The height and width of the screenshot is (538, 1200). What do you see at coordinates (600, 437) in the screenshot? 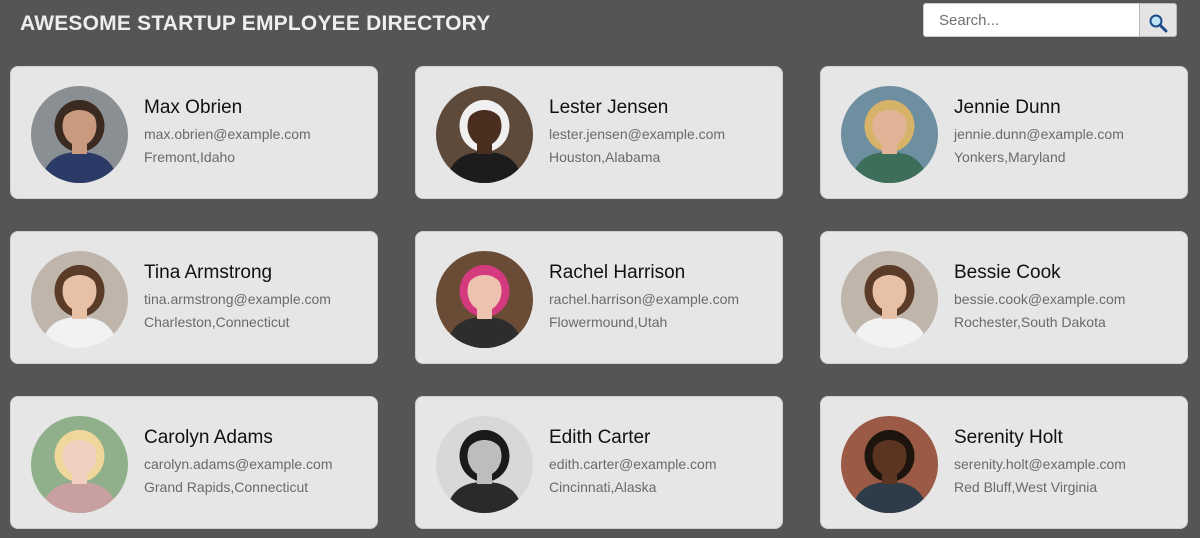
I see `employee-name: Edith Carter` at bounding box center [600, 437].